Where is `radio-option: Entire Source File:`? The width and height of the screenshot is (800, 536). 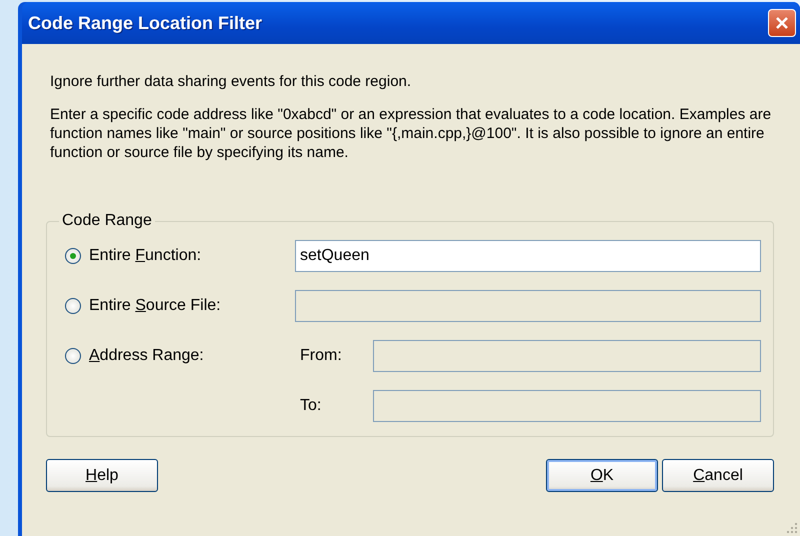
radio-option: Entire Source File: is located at coordinates (180, 306).